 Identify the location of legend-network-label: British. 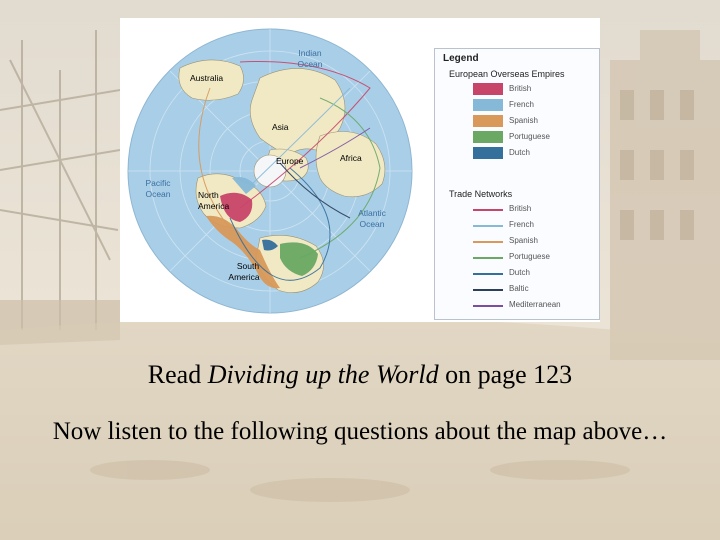
(520, 208).